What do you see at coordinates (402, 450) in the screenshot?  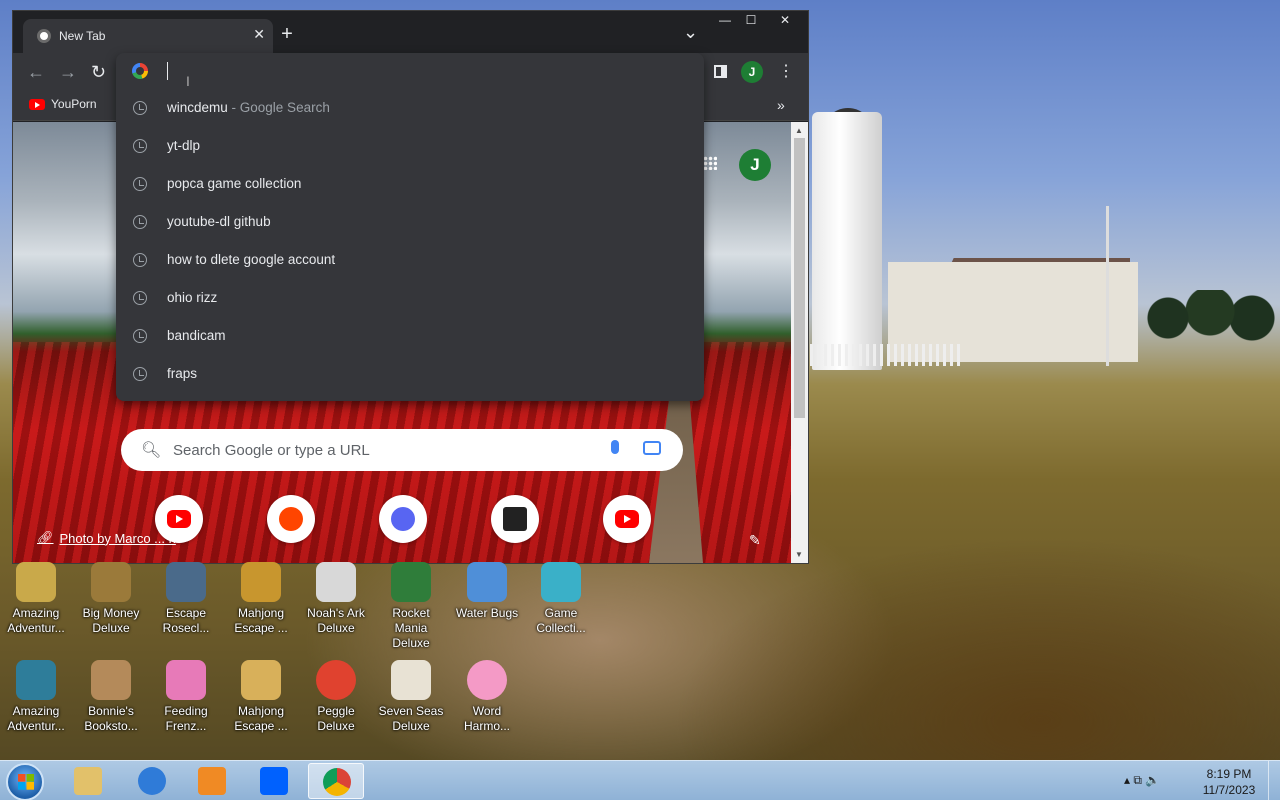 I see `ntp-search-box: 🔍︎ Search Google or type a URL` at bounding box center [402, 450].